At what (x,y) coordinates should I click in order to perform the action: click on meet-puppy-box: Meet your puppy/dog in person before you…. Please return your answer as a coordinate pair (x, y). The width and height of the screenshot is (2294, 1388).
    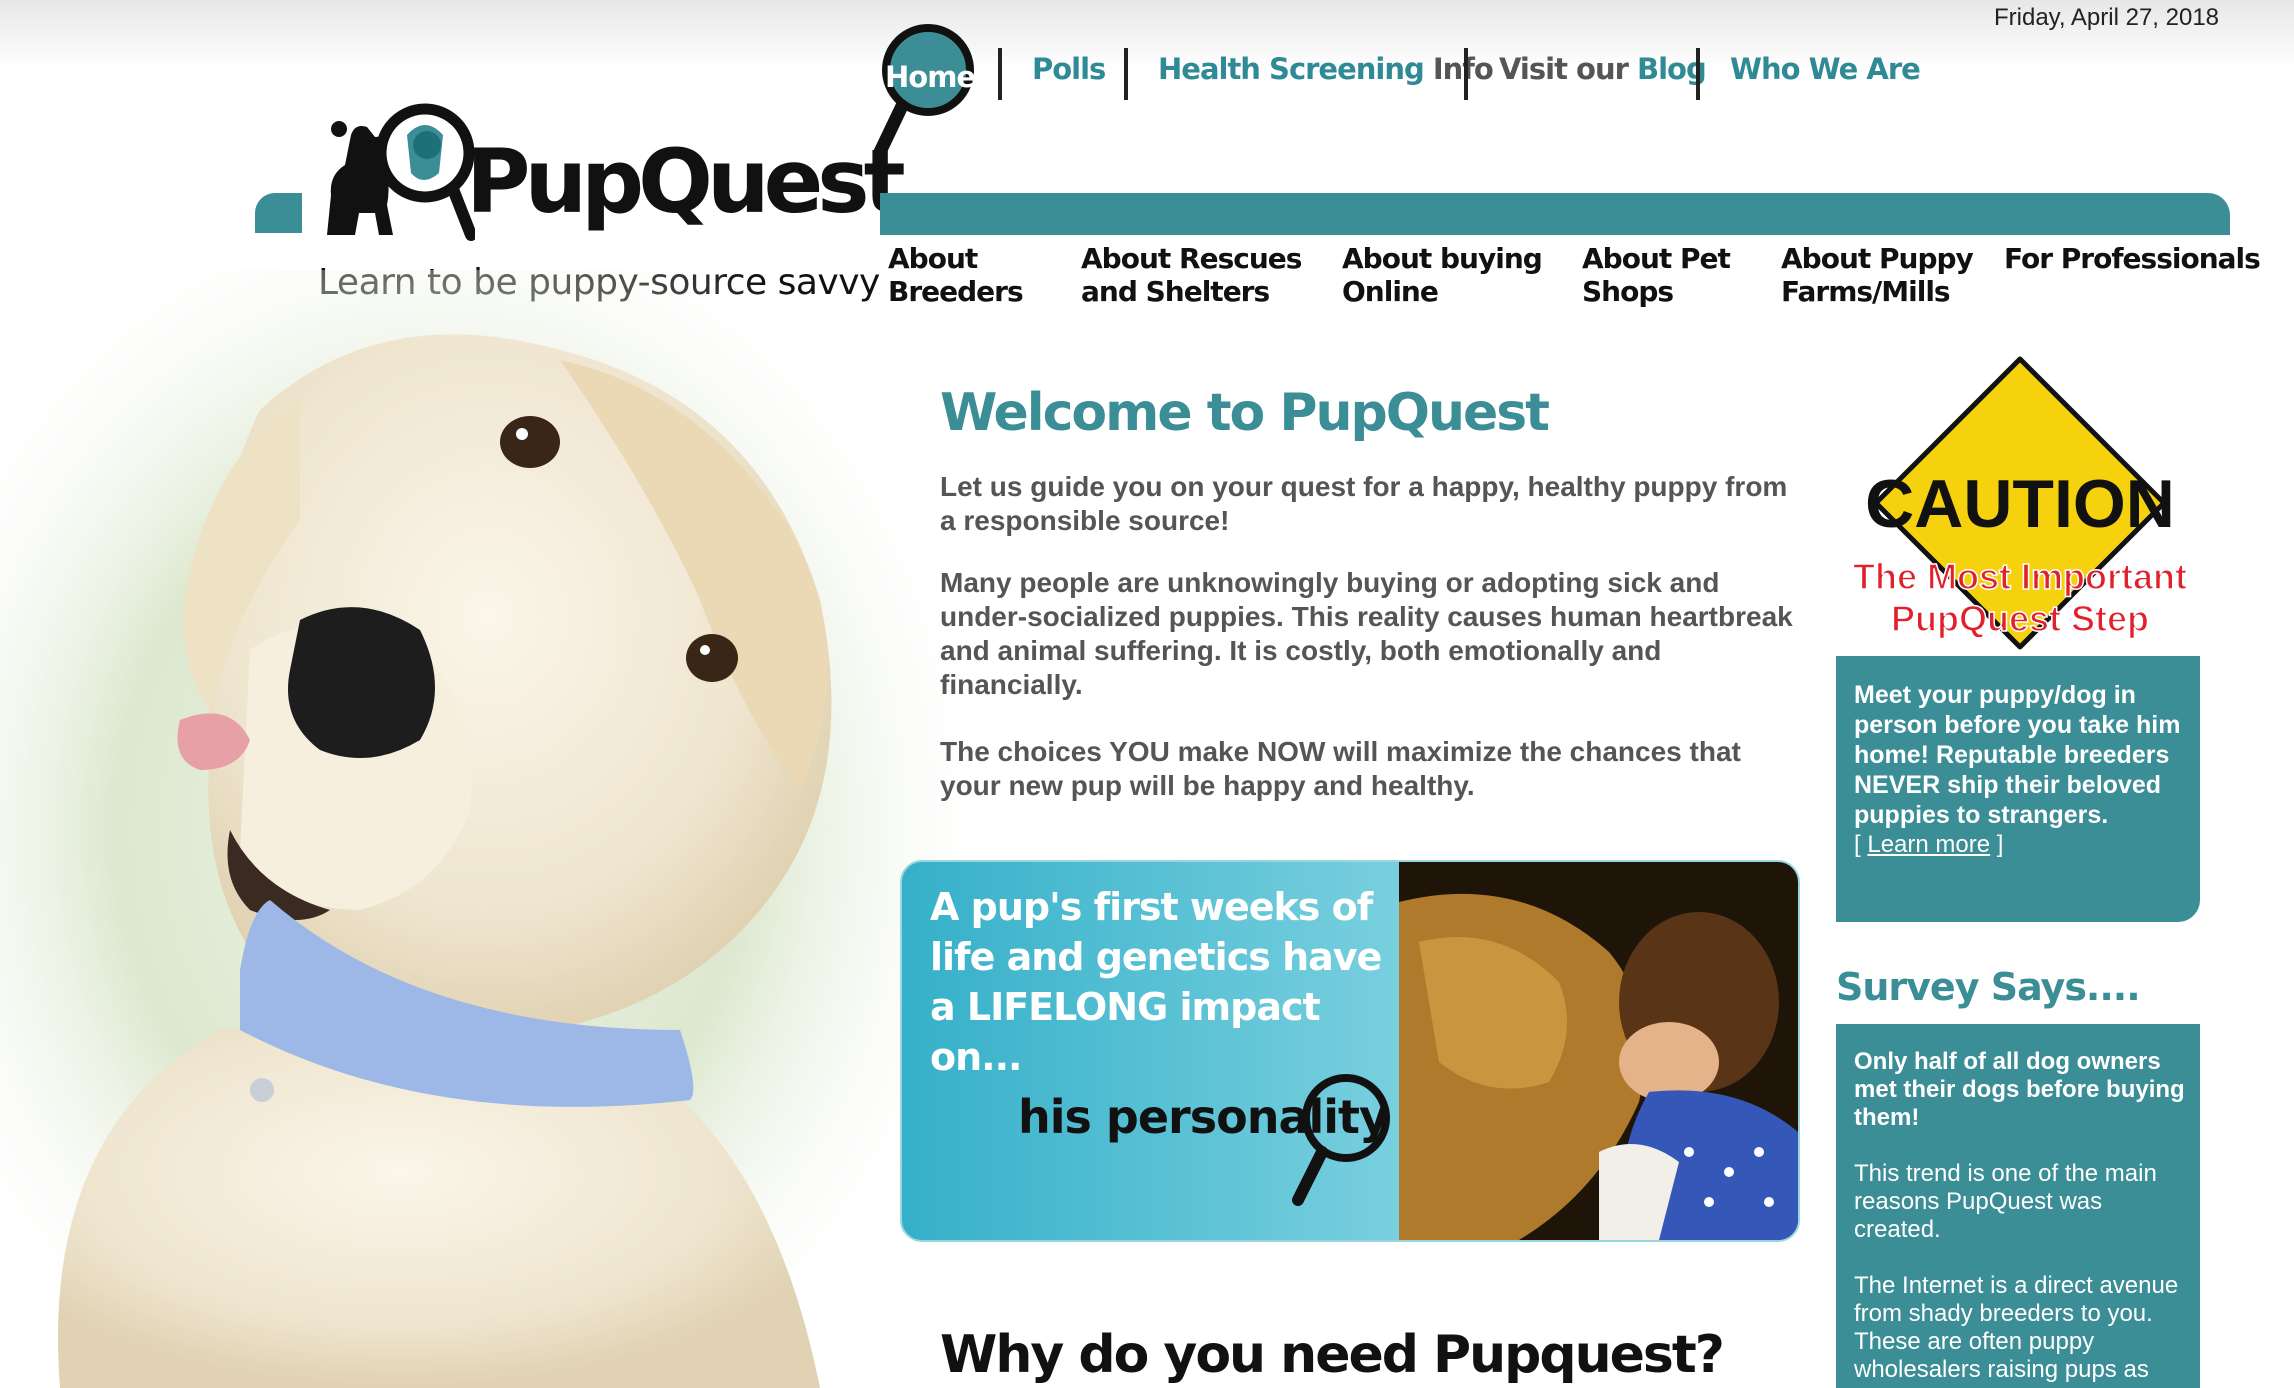
    Looking at the image, I should click on (2018, 789).